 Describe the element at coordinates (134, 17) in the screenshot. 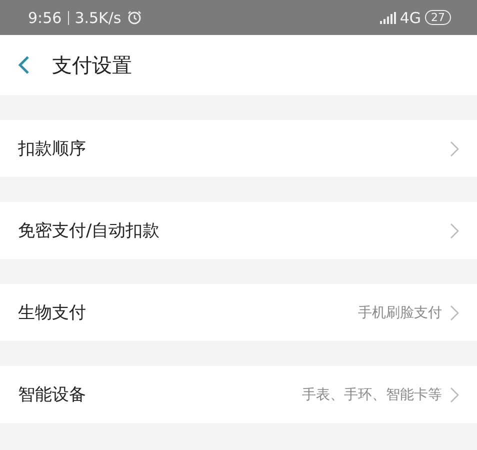

I see `alarm-icon` at that location.